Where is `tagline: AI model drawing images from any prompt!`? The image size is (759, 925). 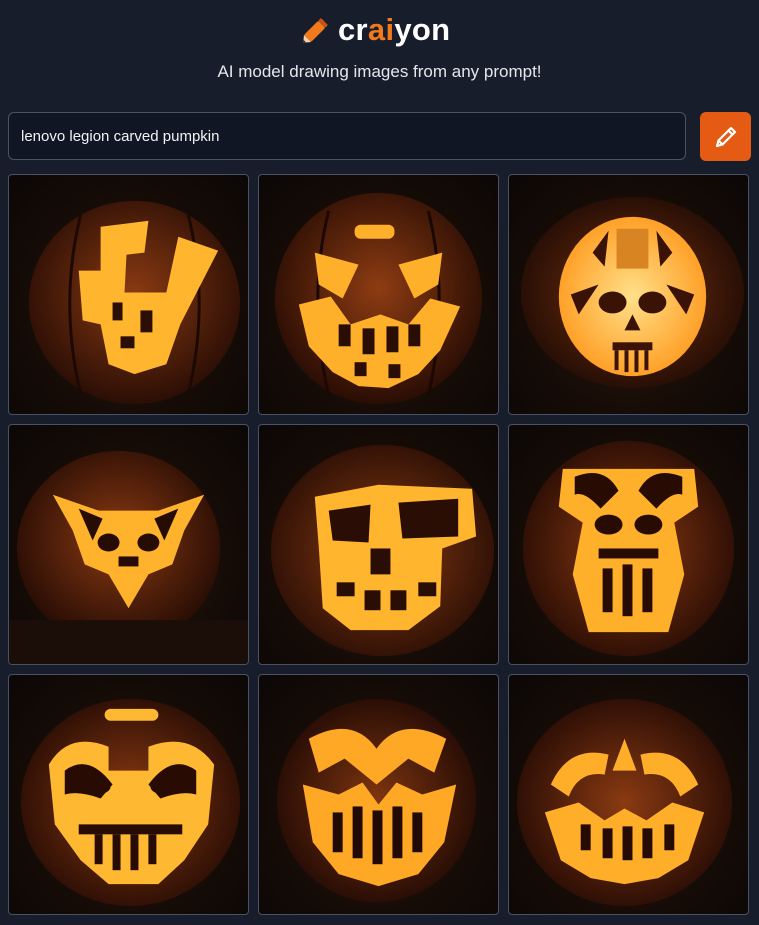
tagline: AI model drawing images from any prompt! is located at coordinates (379, 71).